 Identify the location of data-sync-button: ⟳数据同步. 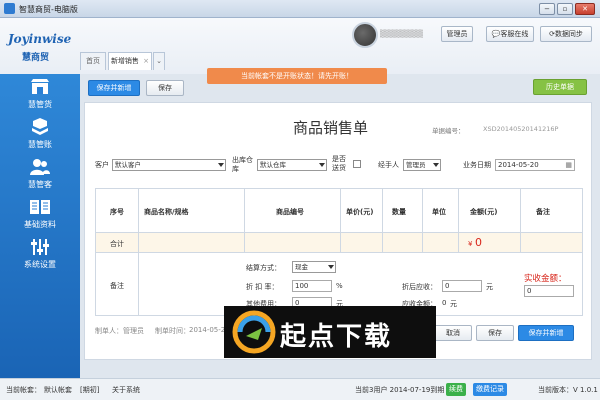
(566, 34).